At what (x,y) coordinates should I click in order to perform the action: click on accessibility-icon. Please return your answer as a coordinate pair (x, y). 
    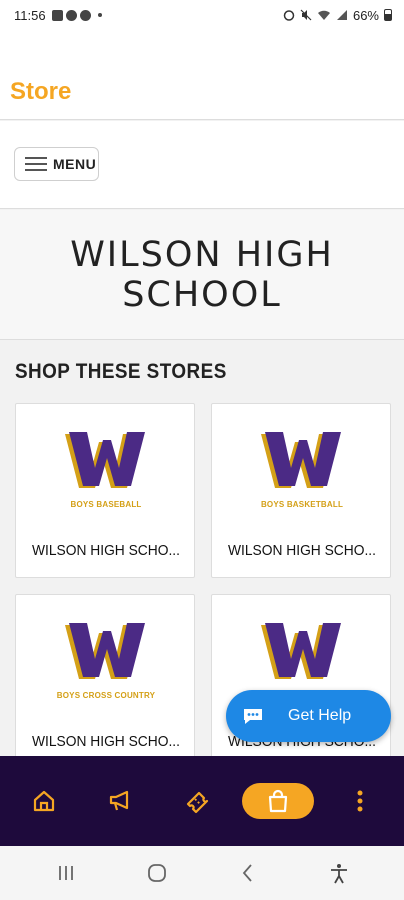
    Looking at the image, I should click on (338, 874).